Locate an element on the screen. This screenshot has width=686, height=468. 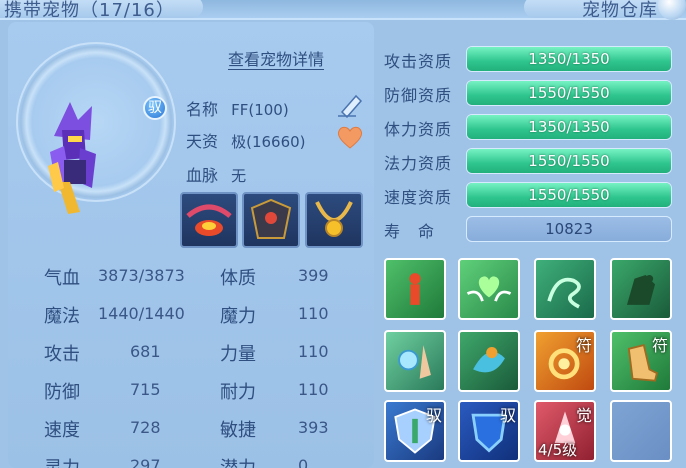
pet-name-label: 名称 is located at coordinates (202, 109).